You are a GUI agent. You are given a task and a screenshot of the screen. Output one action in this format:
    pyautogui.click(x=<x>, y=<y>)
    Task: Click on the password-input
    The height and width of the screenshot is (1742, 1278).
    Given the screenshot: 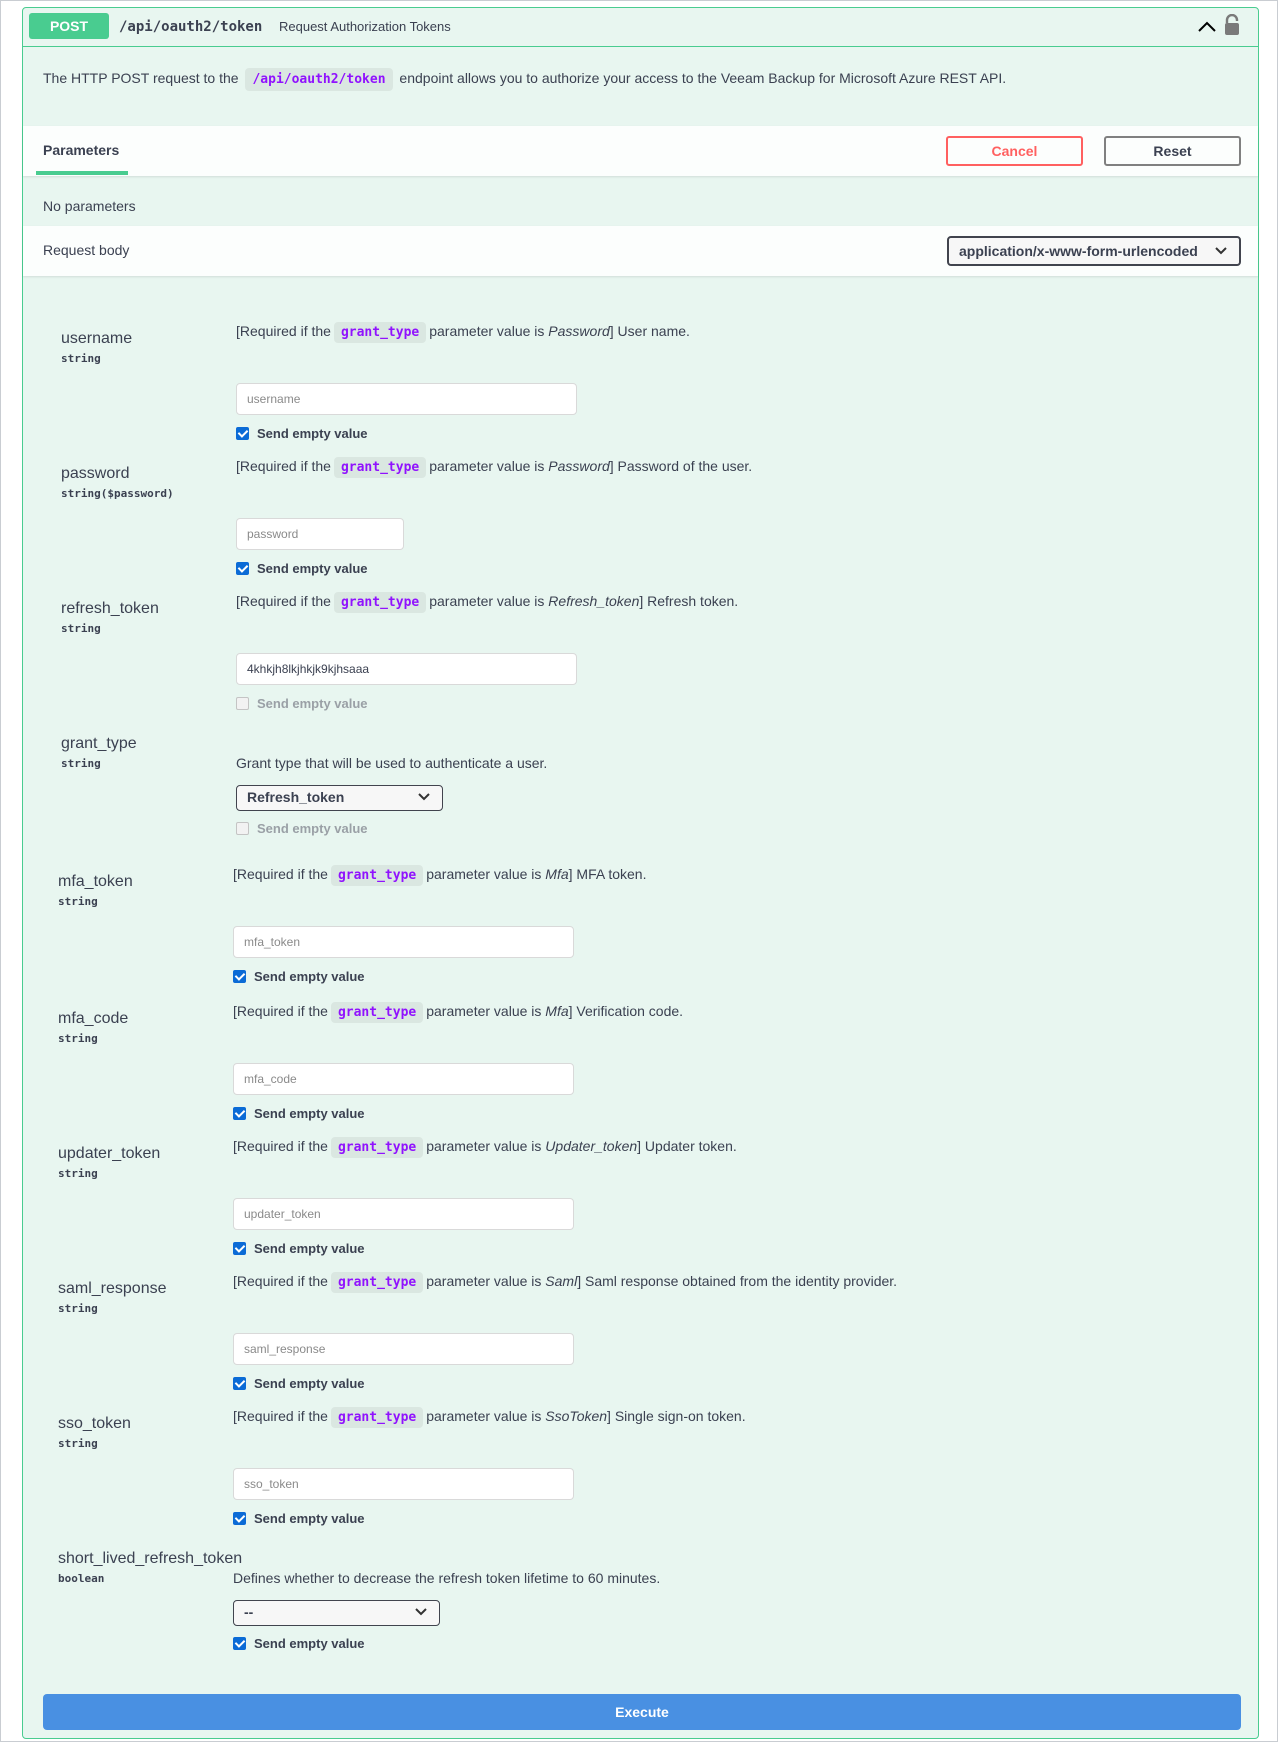 What is the action you would take?
    pyautogui.click(x=320, y=534)
    